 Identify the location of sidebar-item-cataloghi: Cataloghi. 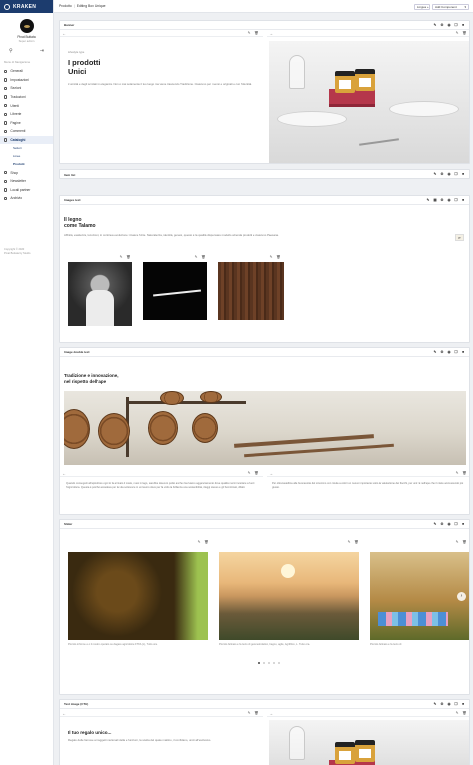
(26, 140).